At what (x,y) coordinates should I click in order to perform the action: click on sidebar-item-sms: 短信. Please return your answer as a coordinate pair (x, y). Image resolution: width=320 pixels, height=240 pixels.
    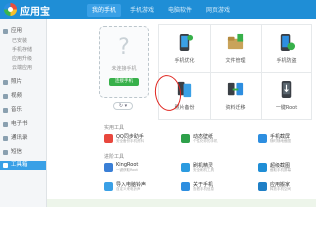
    Looking at the image, I should click on (23, 152).